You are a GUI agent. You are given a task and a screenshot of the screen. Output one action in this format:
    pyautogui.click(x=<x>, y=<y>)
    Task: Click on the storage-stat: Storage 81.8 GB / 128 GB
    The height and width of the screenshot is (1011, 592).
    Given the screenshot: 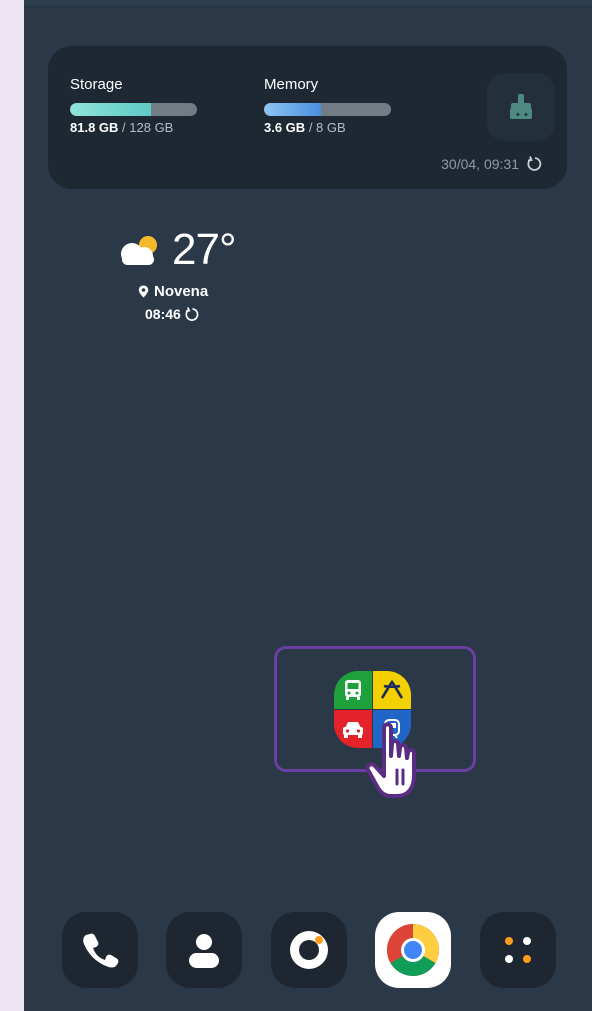 What is the action you would take?
    pyautogui.click(x=133, y=106)
    